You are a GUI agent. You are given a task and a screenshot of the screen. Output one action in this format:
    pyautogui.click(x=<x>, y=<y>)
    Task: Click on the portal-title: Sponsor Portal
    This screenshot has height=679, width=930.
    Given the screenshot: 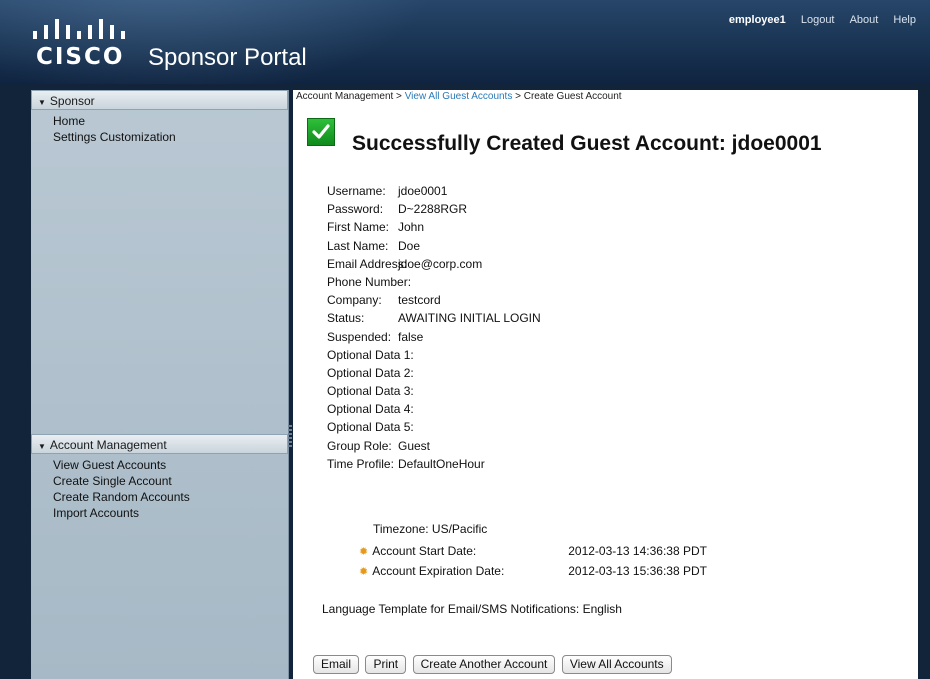 What is the action you would take?
    pyautogui.click(x=227, y=57)
    